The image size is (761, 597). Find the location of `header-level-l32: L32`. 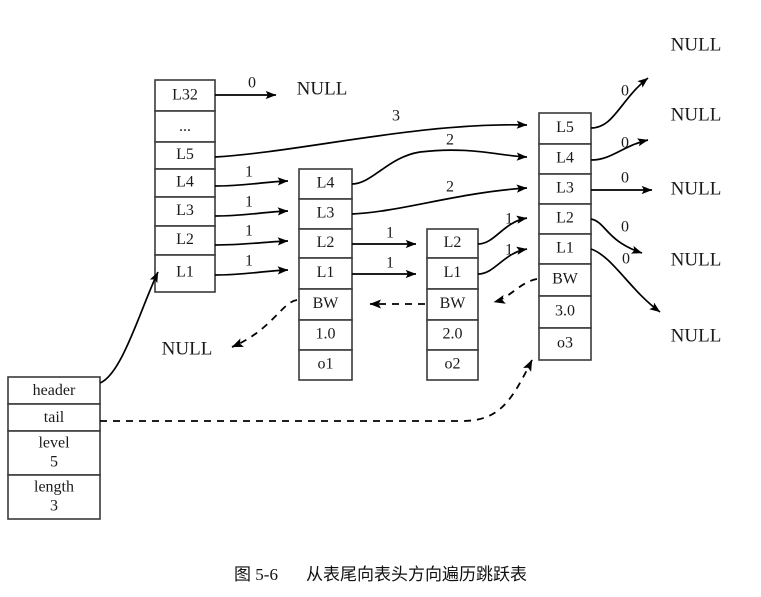

header-level-l32: L32 is located at coordinates (185, 95).